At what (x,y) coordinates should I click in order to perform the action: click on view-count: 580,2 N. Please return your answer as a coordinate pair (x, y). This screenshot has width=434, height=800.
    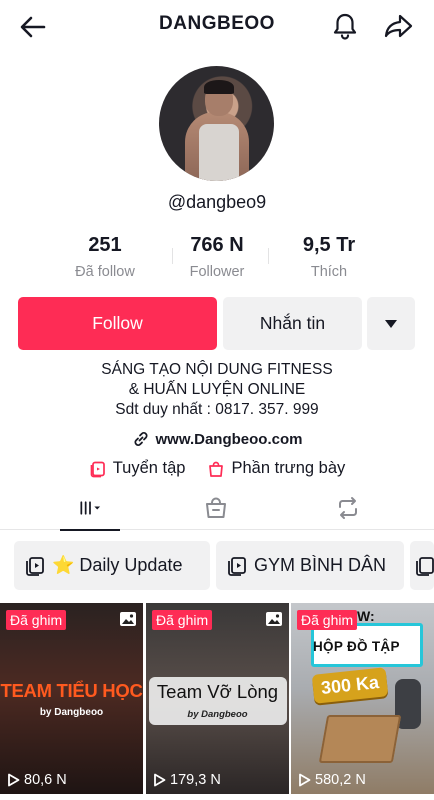
    Looking at the image, I should click on (332, 780).